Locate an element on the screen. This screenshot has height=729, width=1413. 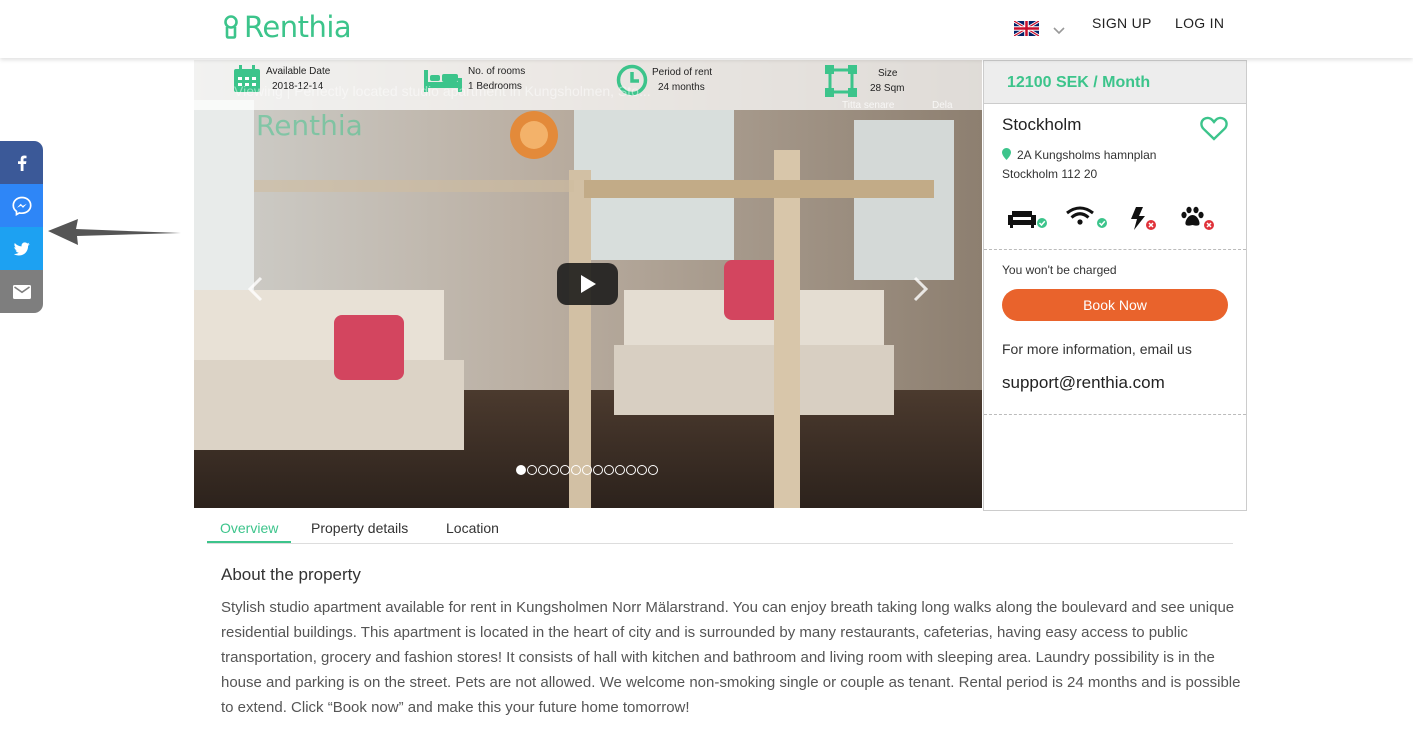
language-selector is located at coordinates (1039, 28).